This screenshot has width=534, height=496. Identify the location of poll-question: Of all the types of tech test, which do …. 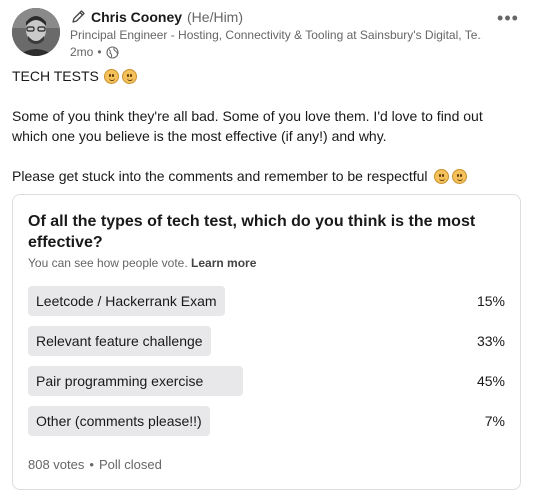
(252, 232).